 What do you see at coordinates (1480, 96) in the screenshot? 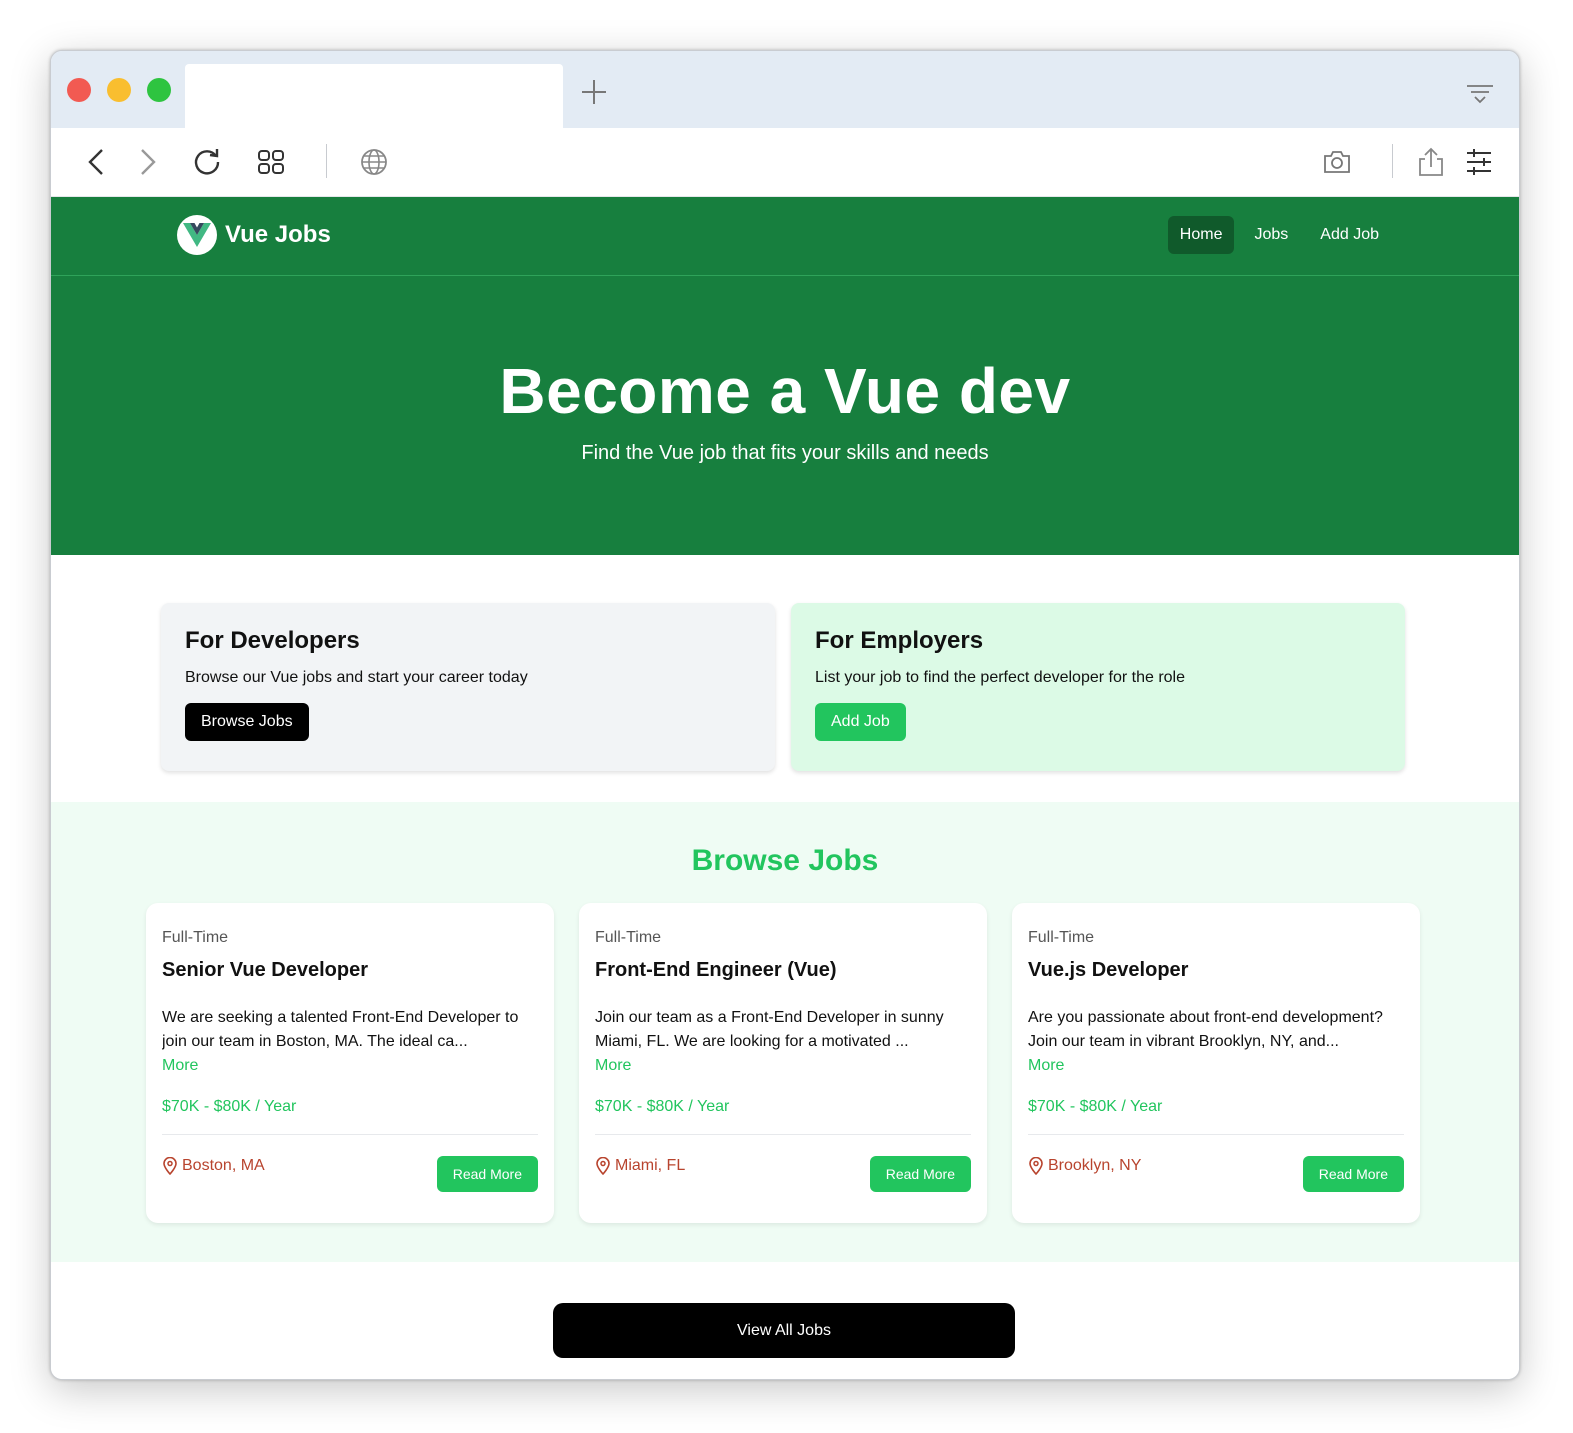
I see `tab-menu-icon` at bounding box center [1480, 96].